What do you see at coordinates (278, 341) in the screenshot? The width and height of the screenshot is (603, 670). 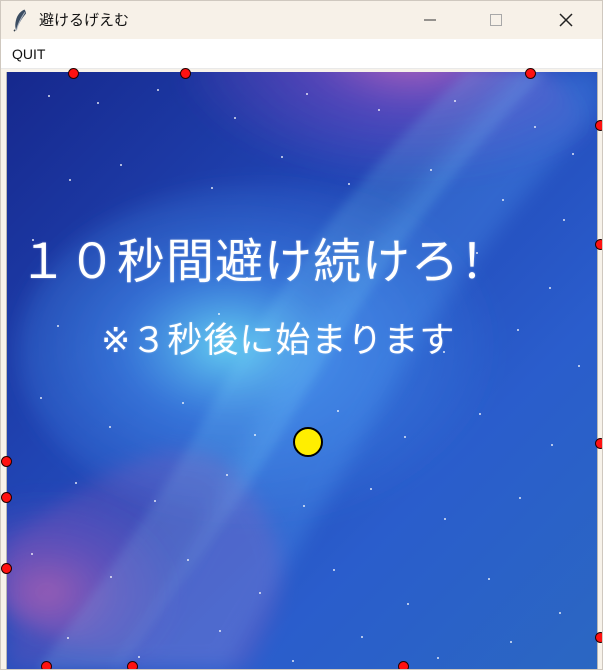 I see `countdown-instruction-subtitle: ※３秒後に始まります` at bounding box center [278, 341].